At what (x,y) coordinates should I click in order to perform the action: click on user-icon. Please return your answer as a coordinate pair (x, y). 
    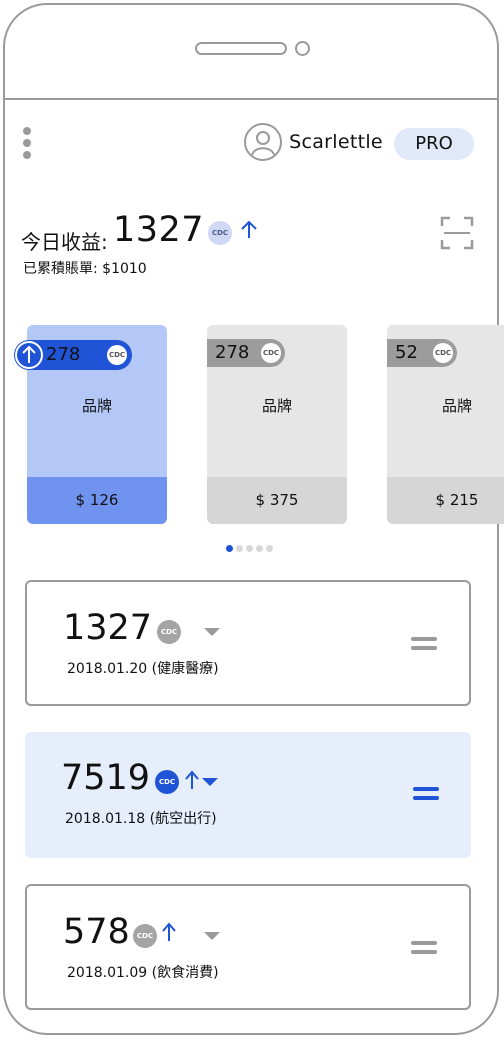
    Looking at the image, I should click on (263, 143).